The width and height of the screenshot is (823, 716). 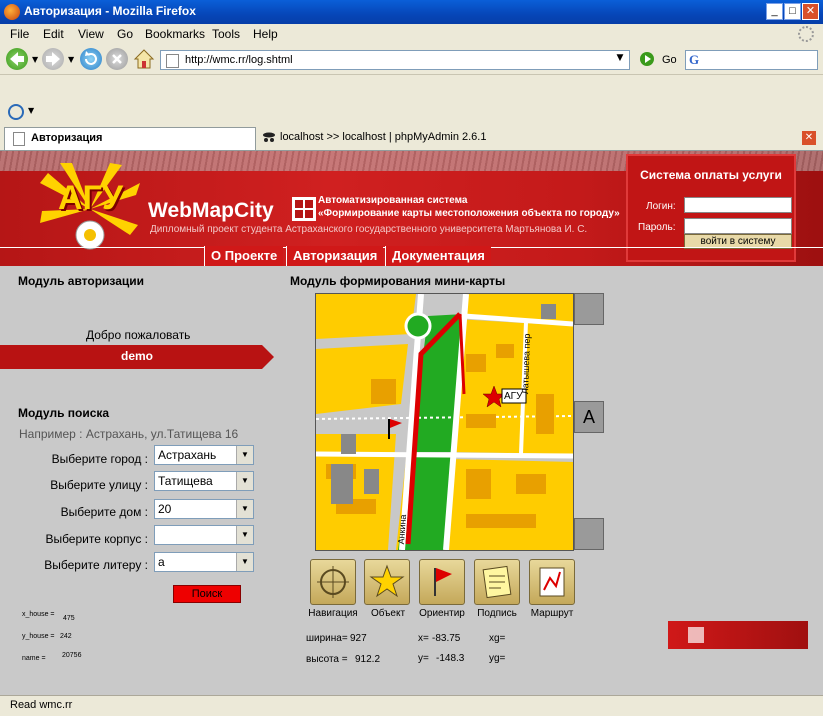 I want to click on route-map-icon, so click(x=552, y=582).